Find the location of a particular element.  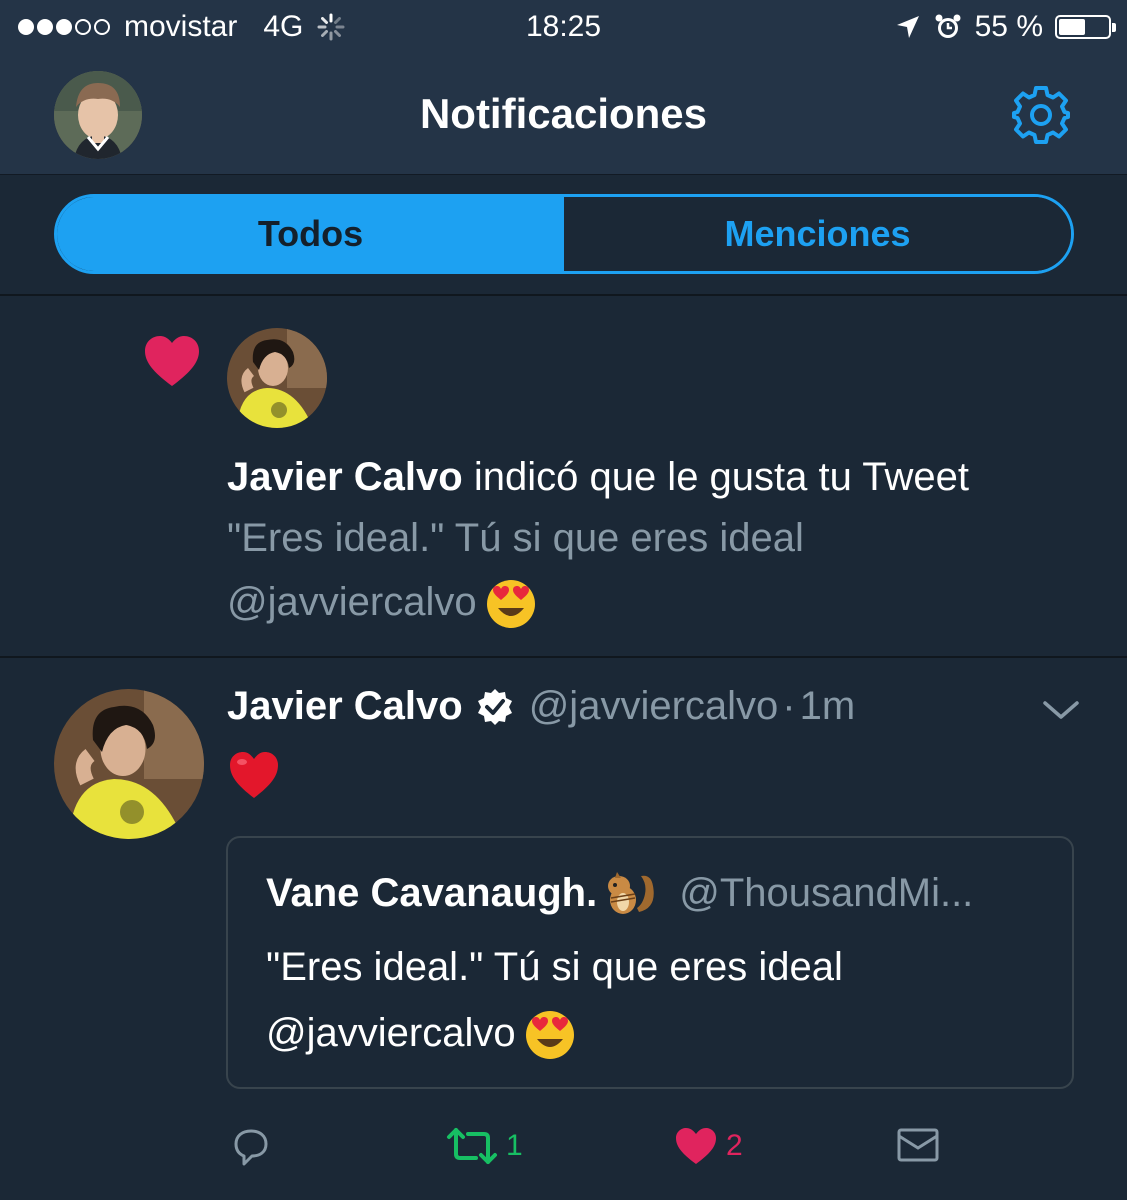

status-bar: movistar 4G 18:25 55 % is located at coordinates (563, 28).